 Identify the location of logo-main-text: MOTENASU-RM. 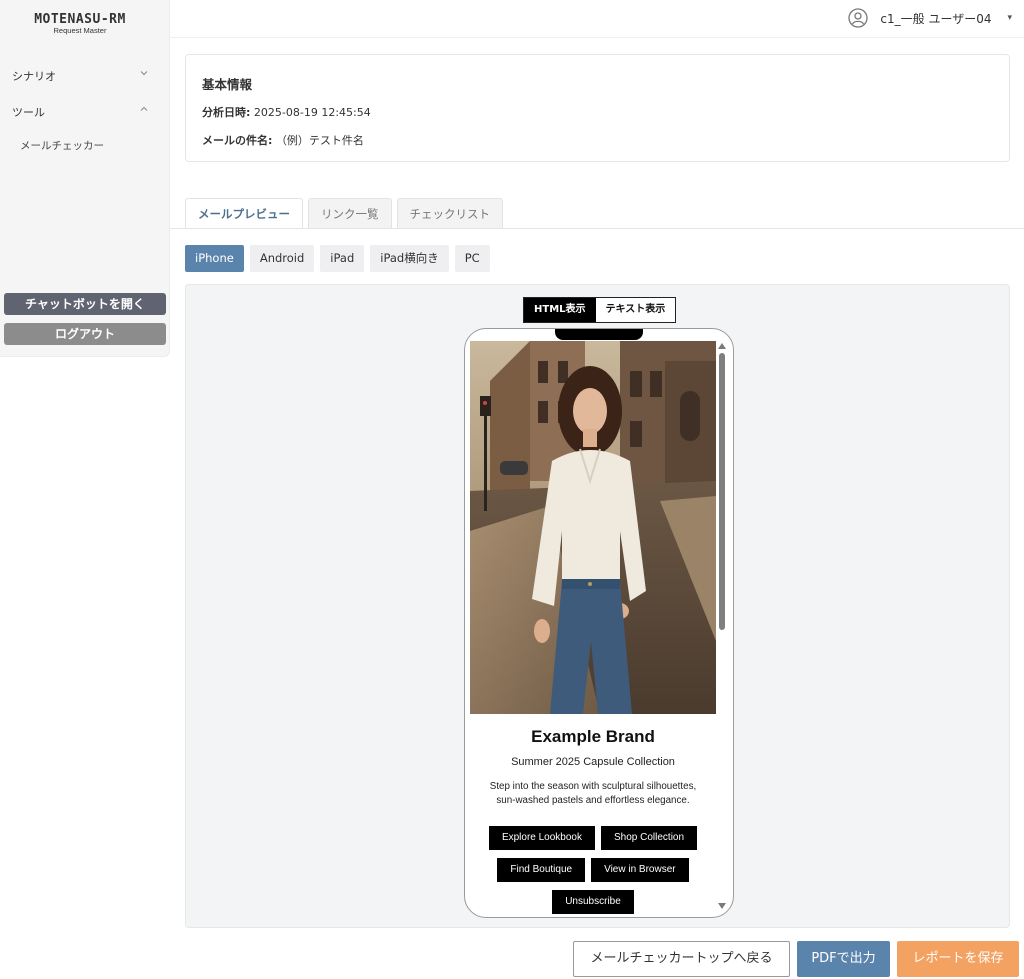
(80, 19).